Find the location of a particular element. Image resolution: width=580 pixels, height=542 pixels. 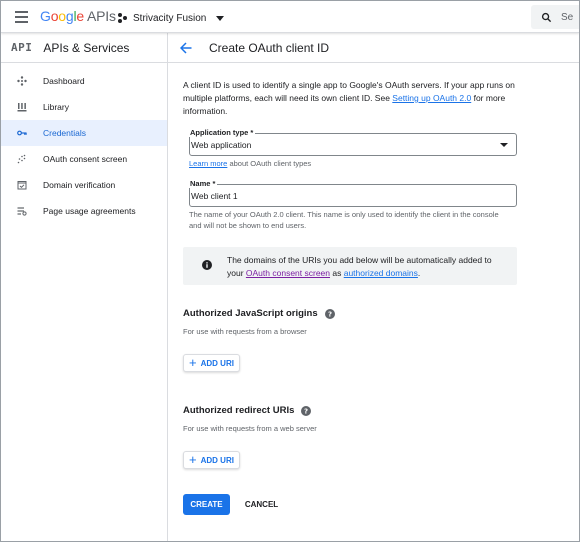

learn-more-helper: Learn more about OAuth client types is located at coordinates (250, 163).